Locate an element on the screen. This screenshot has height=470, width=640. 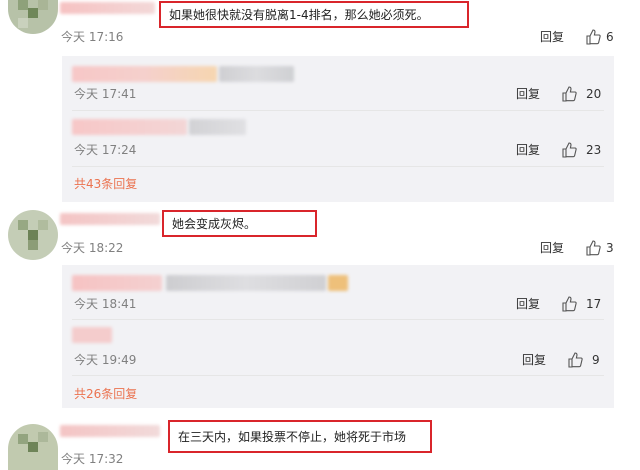
like-count: 23 is located at coordinates (594, 150).